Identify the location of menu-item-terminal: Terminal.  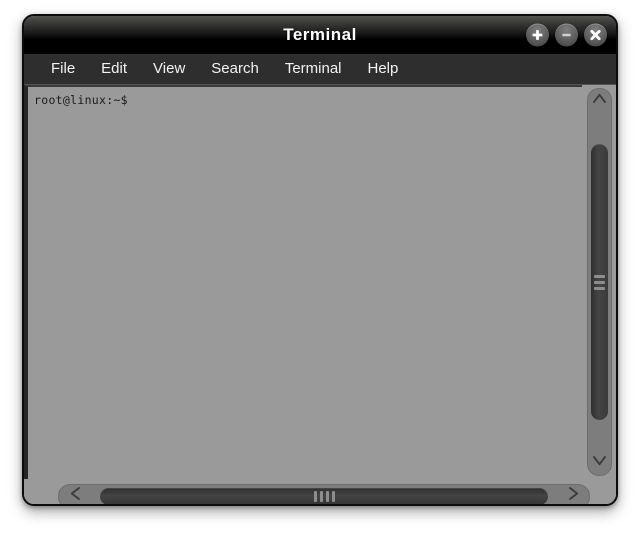
(313, 69).